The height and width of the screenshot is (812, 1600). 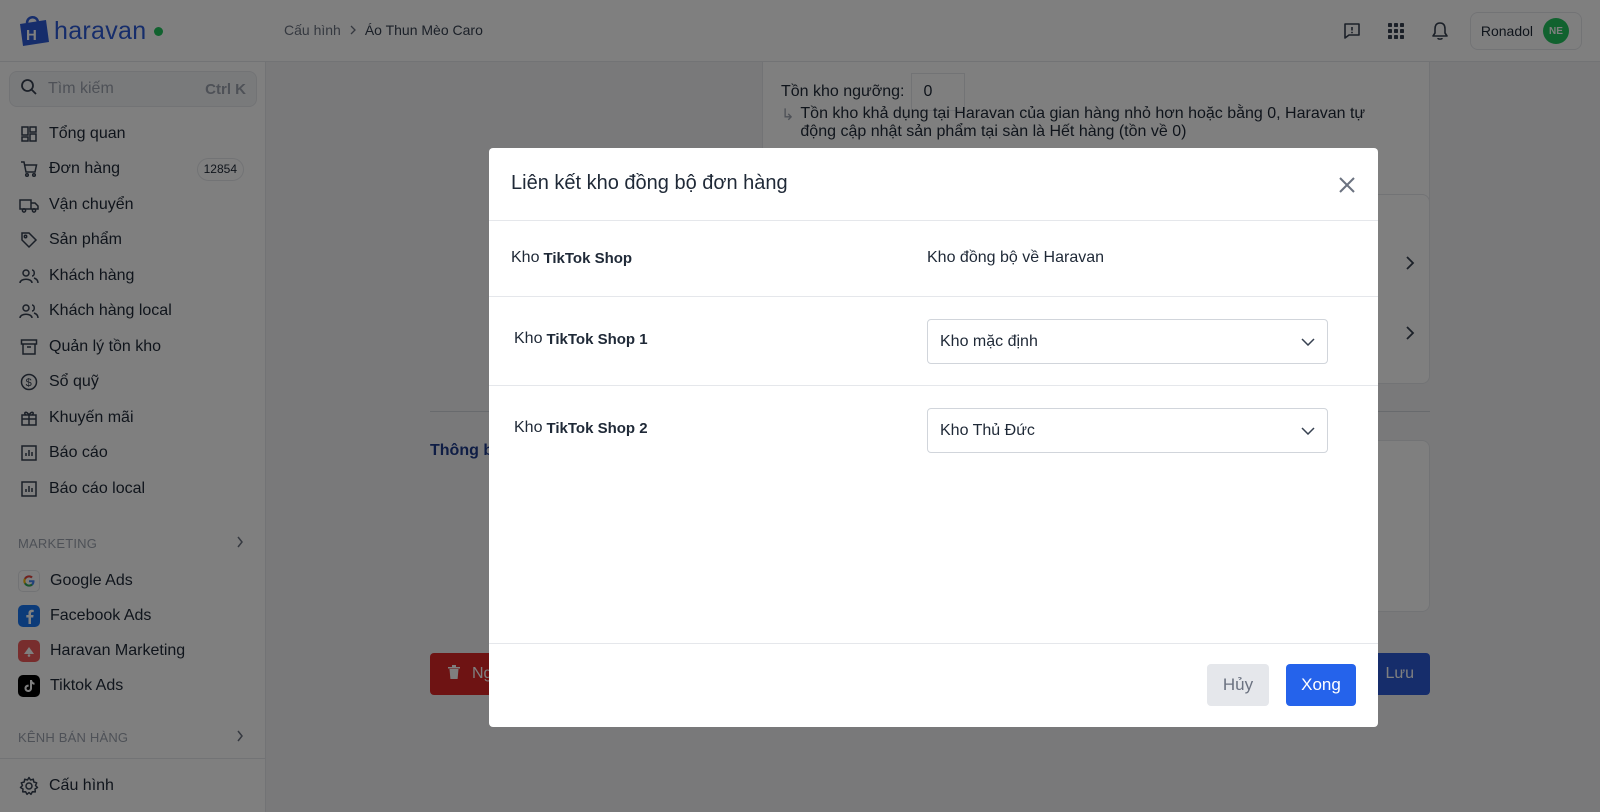 I want to click on warehouse-select: Kho Thủ Đức, so click(x=1127, y=430).